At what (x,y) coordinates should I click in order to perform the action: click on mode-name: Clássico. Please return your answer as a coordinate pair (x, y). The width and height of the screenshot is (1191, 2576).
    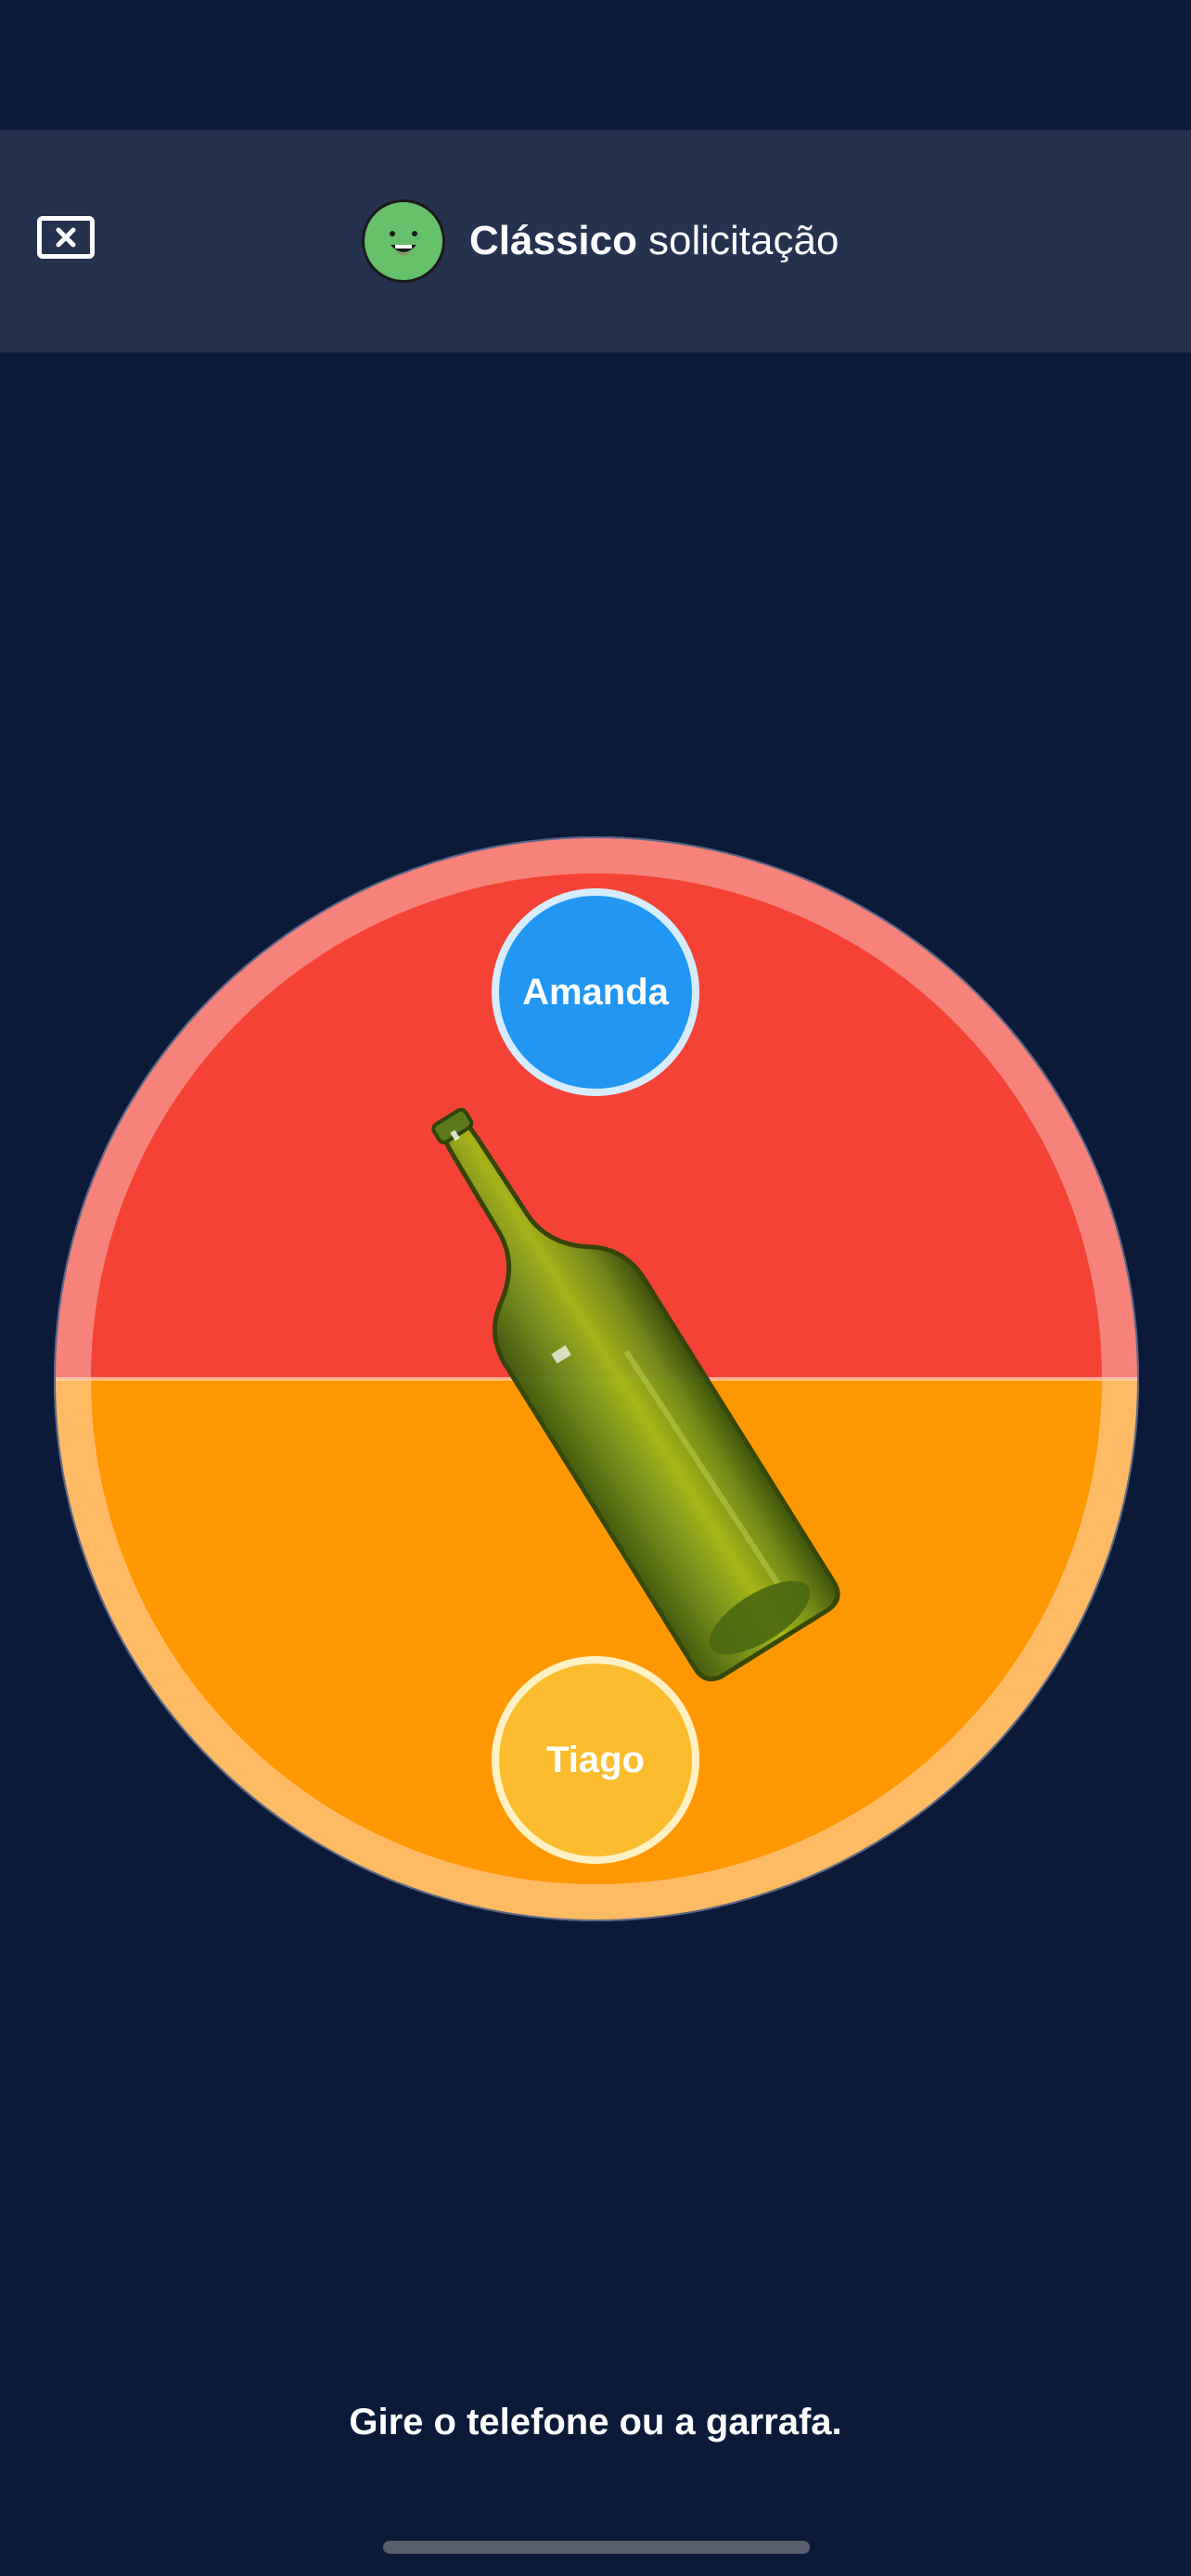
    Looking at the image, I should click on (553, 241).